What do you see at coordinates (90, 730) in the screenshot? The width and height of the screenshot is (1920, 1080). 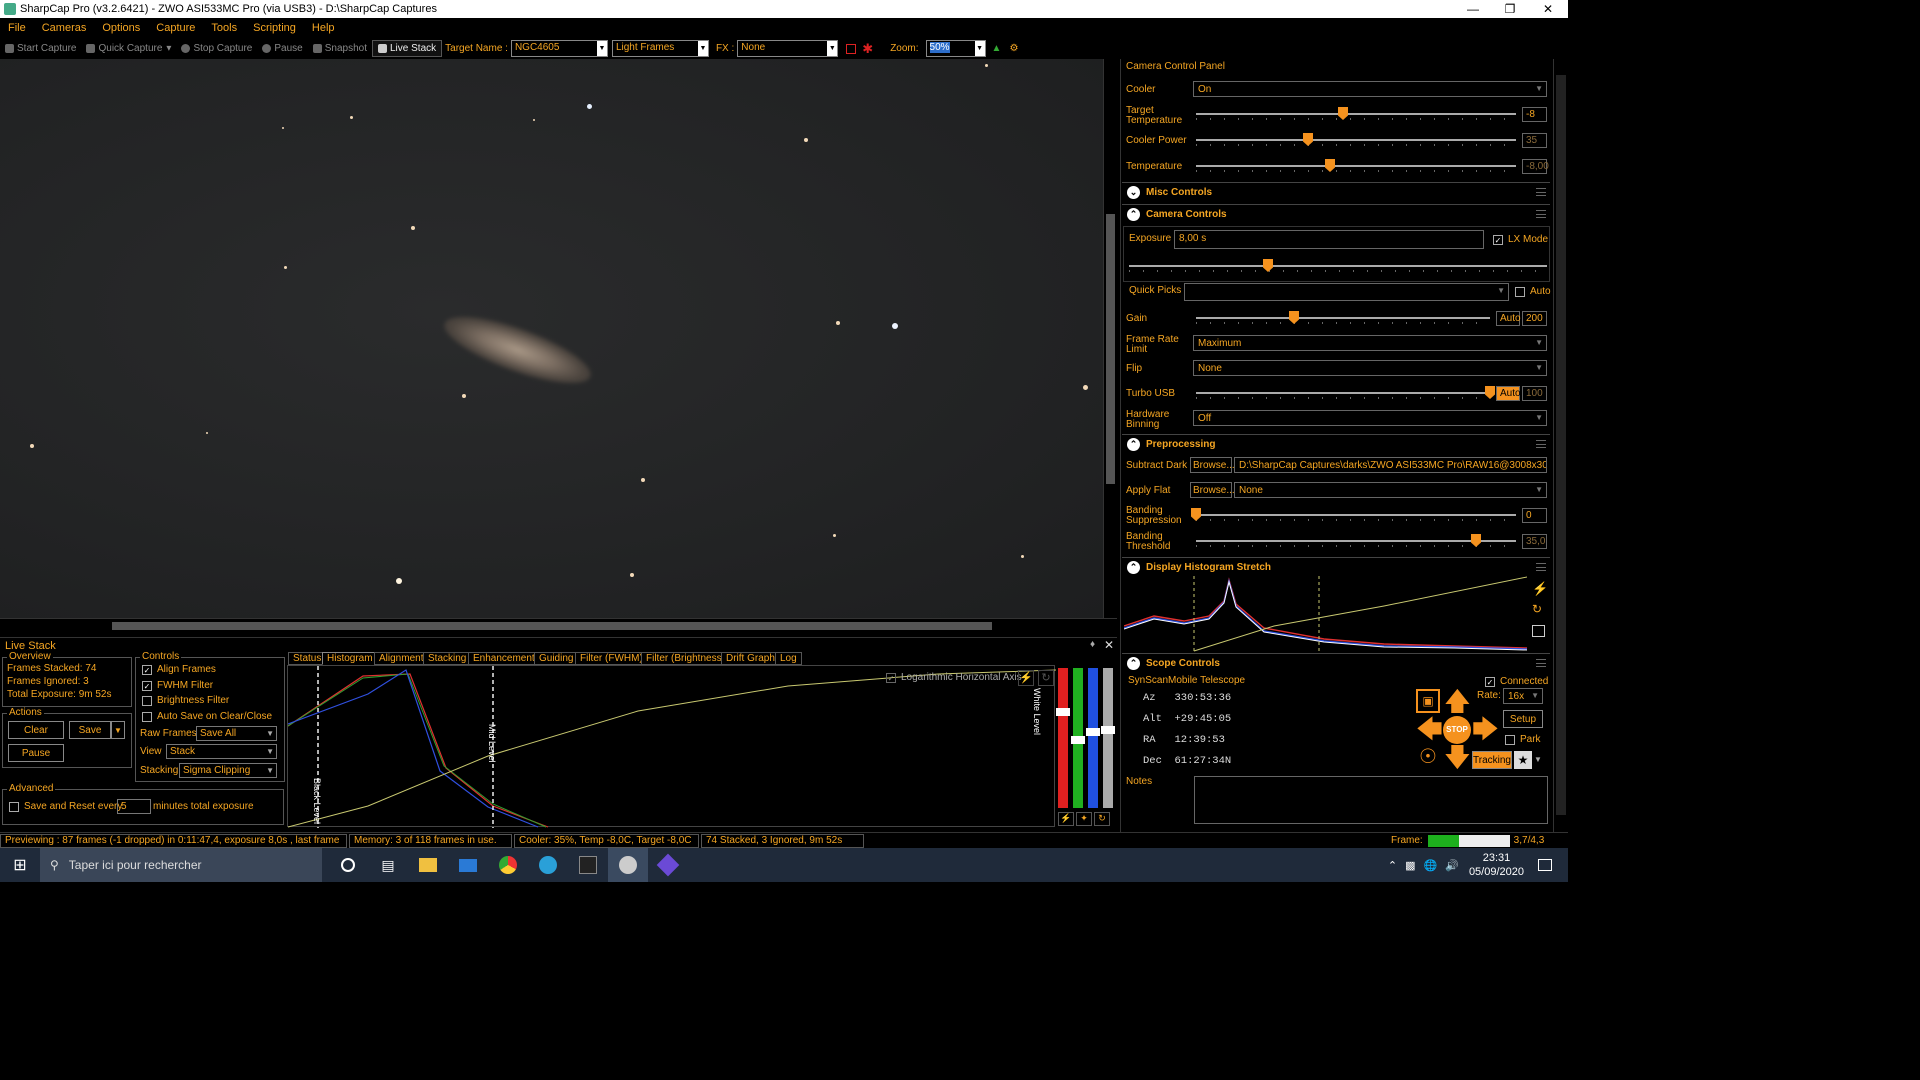 I see `save-button: Save` at bounding box center [90, 730].